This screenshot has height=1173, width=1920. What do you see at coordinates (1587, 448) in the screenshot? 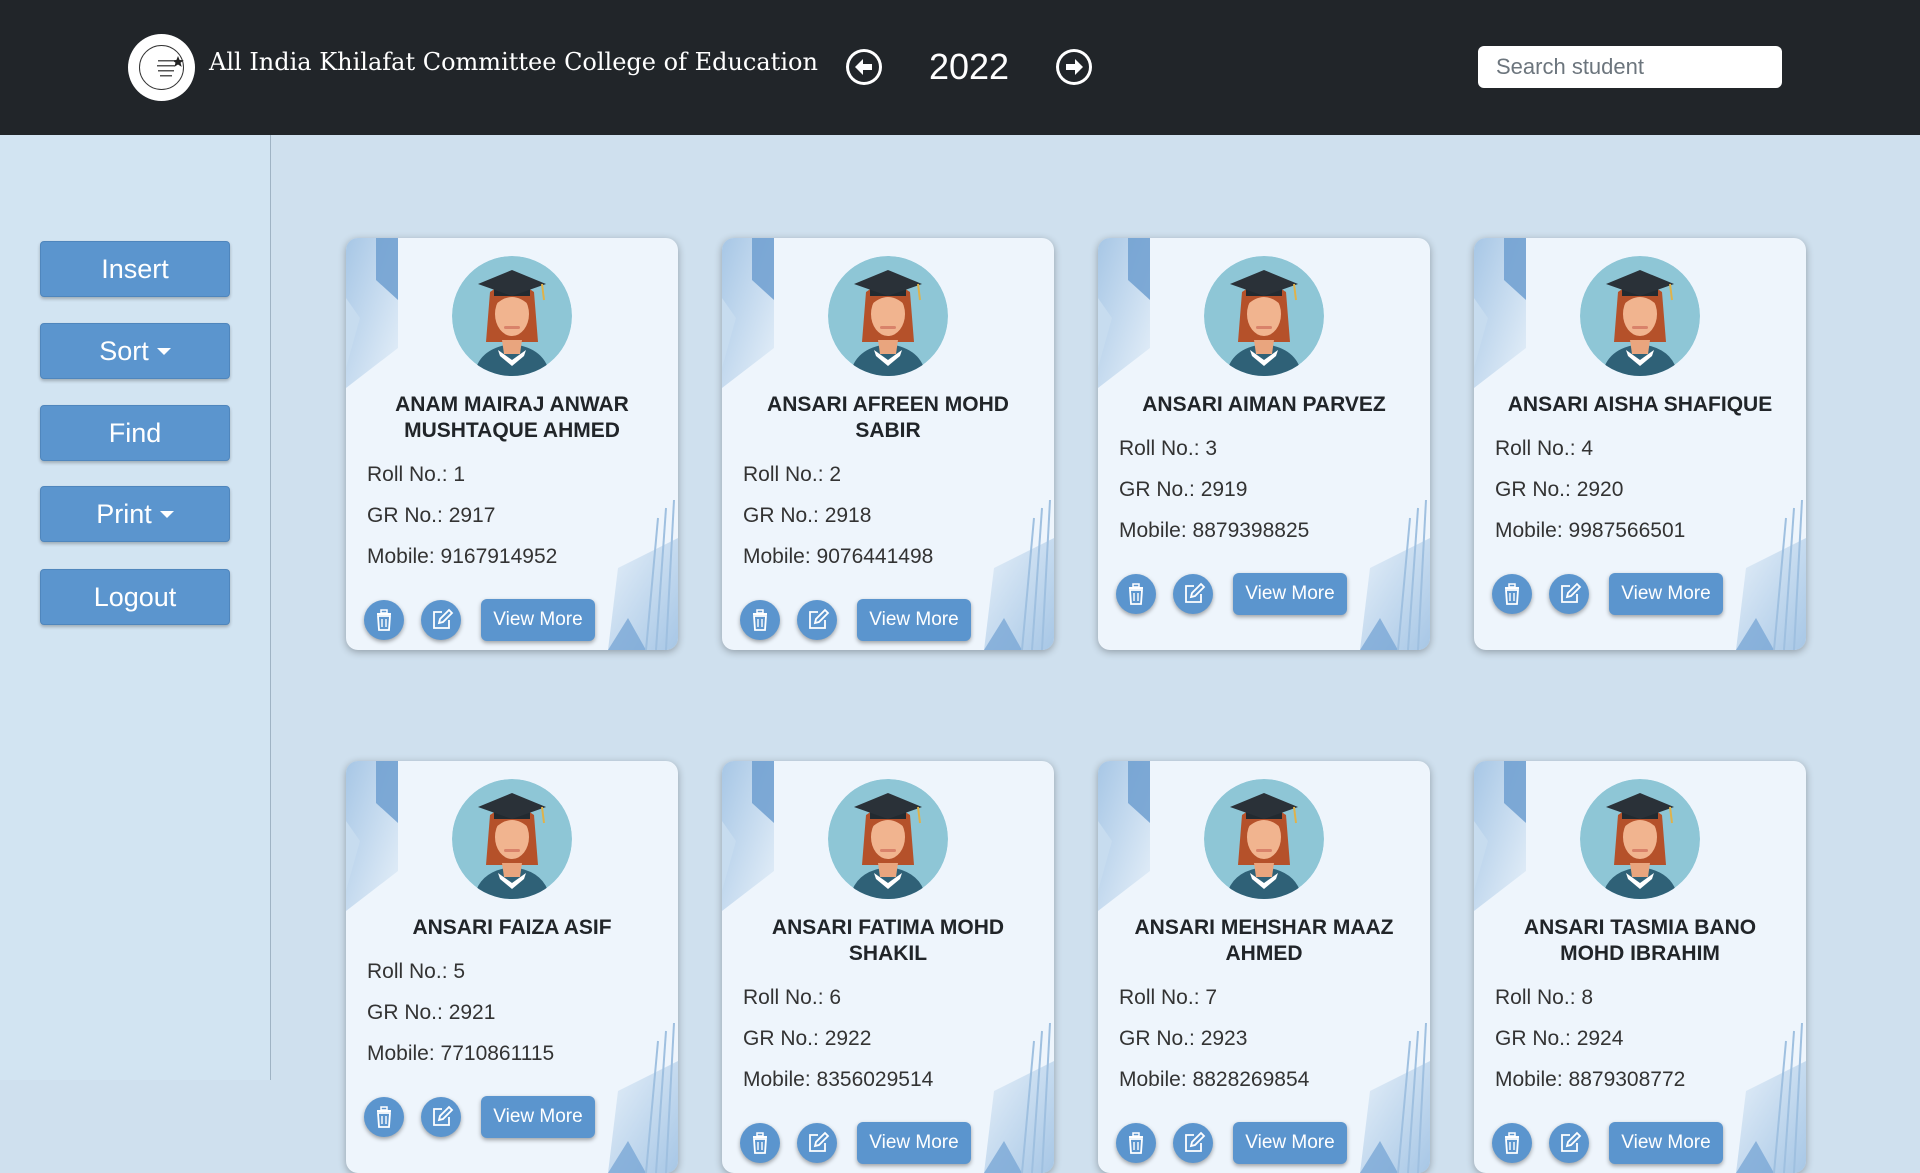
I see `roll-value: 4` at bounding box center [1587, 448].